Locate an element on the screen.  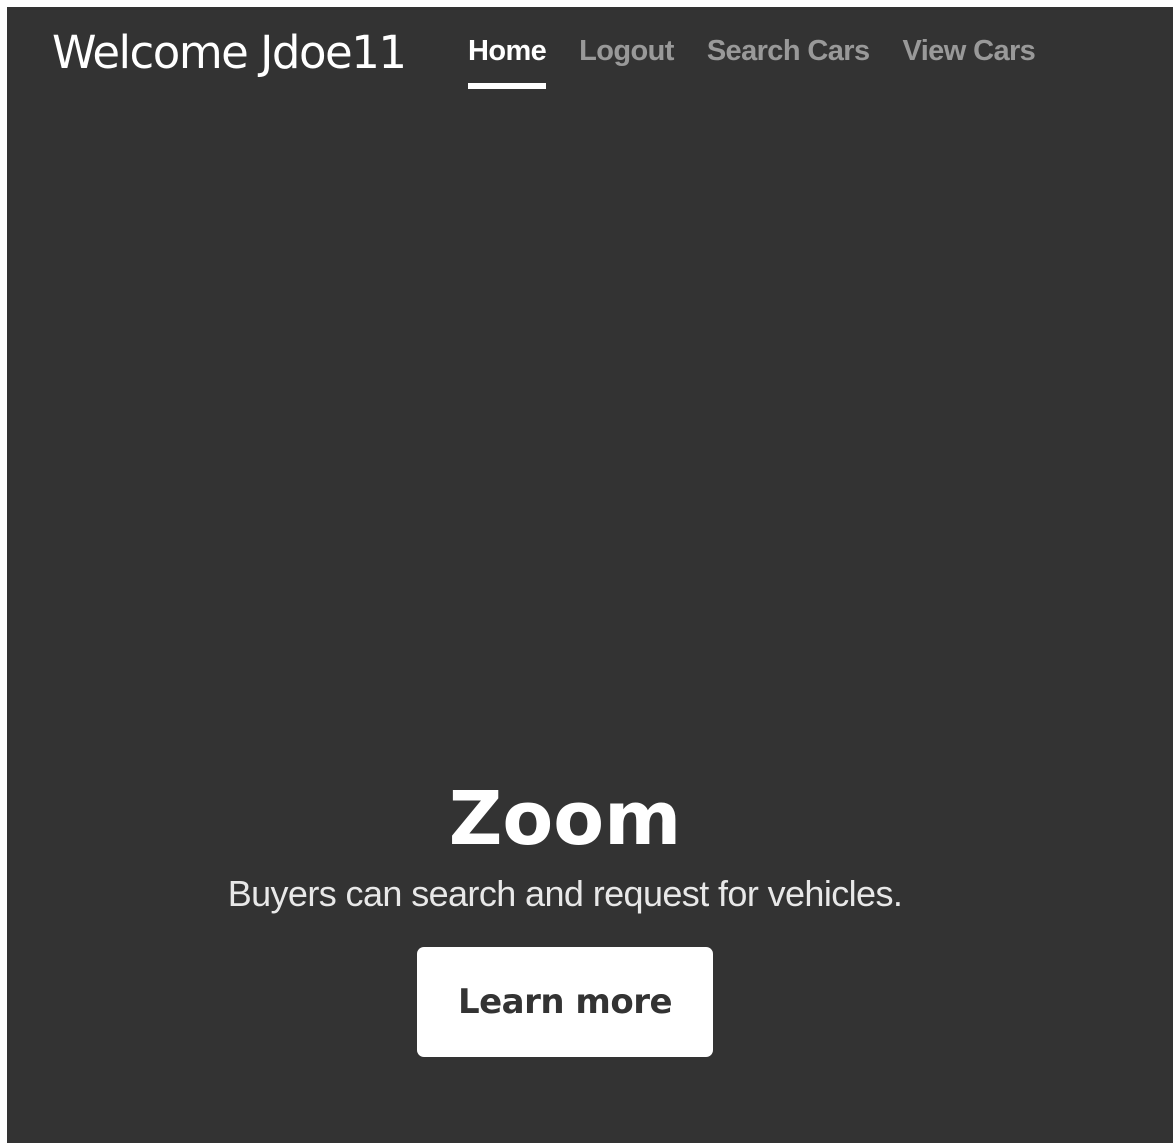
main-nav: Home Logout Search Cars View Cars is located at coordinates (752, 61).